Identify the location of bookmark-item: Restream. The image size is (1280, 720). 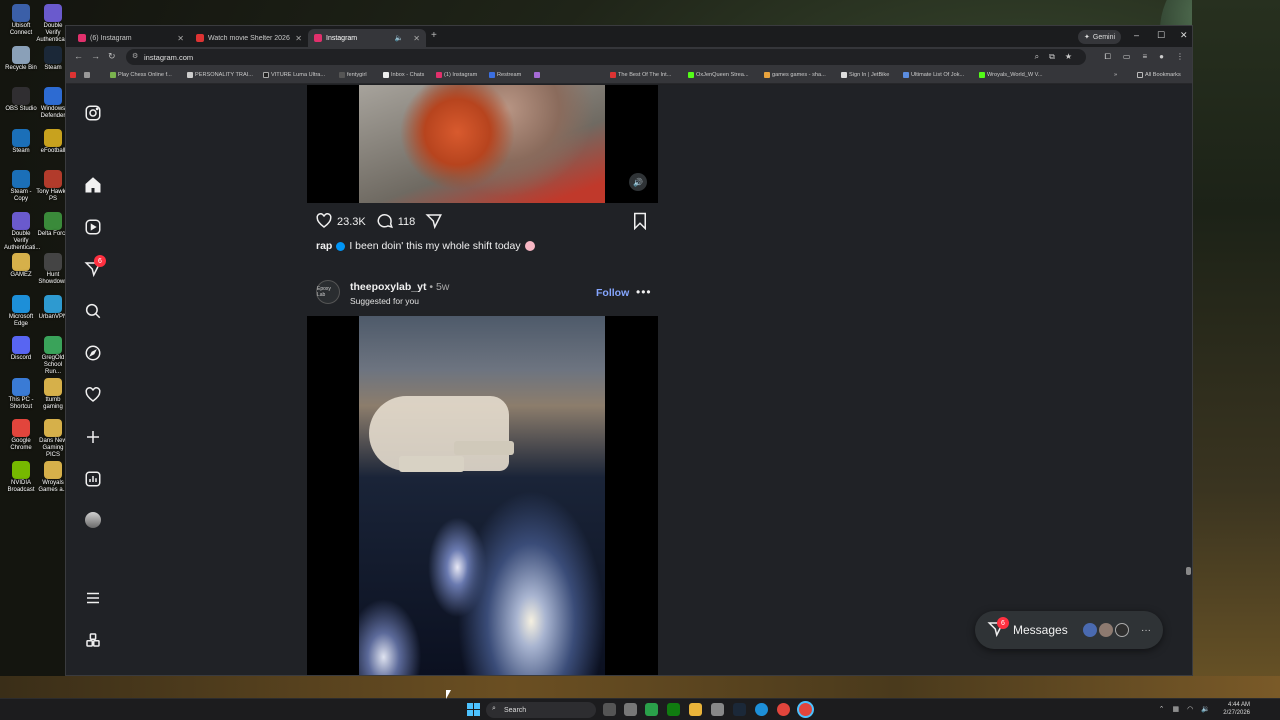
(505, 75).